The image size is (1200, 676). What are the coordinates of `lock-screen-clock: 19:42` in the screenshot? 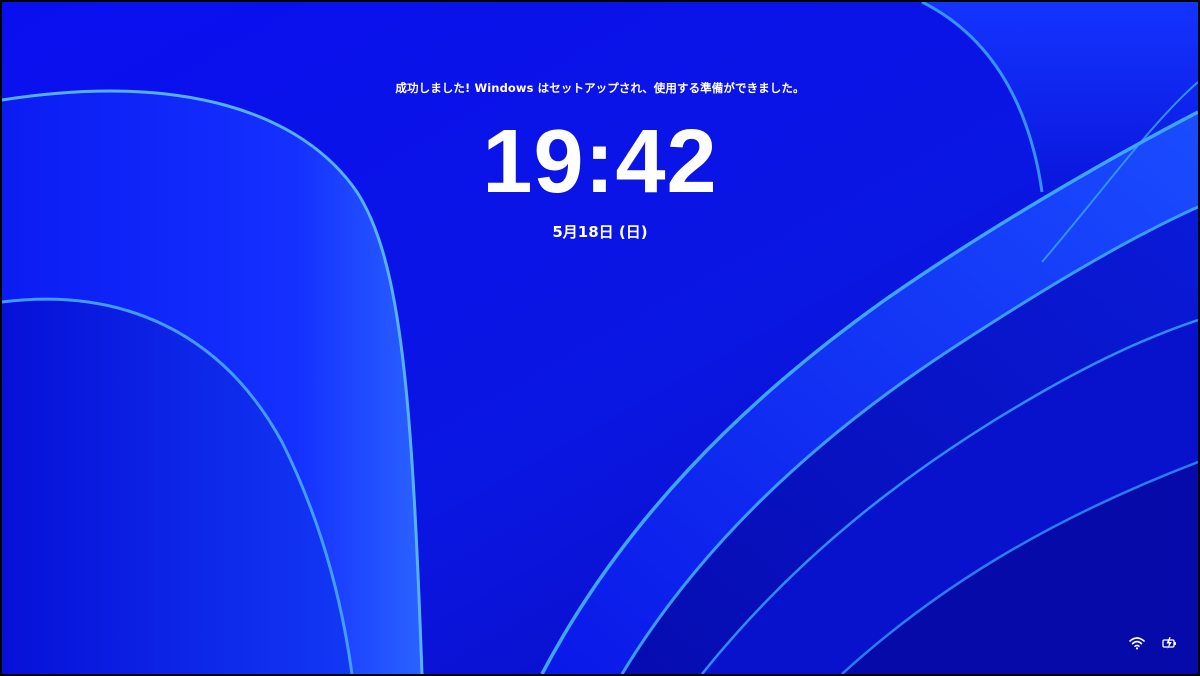 It's located at (600, 162).